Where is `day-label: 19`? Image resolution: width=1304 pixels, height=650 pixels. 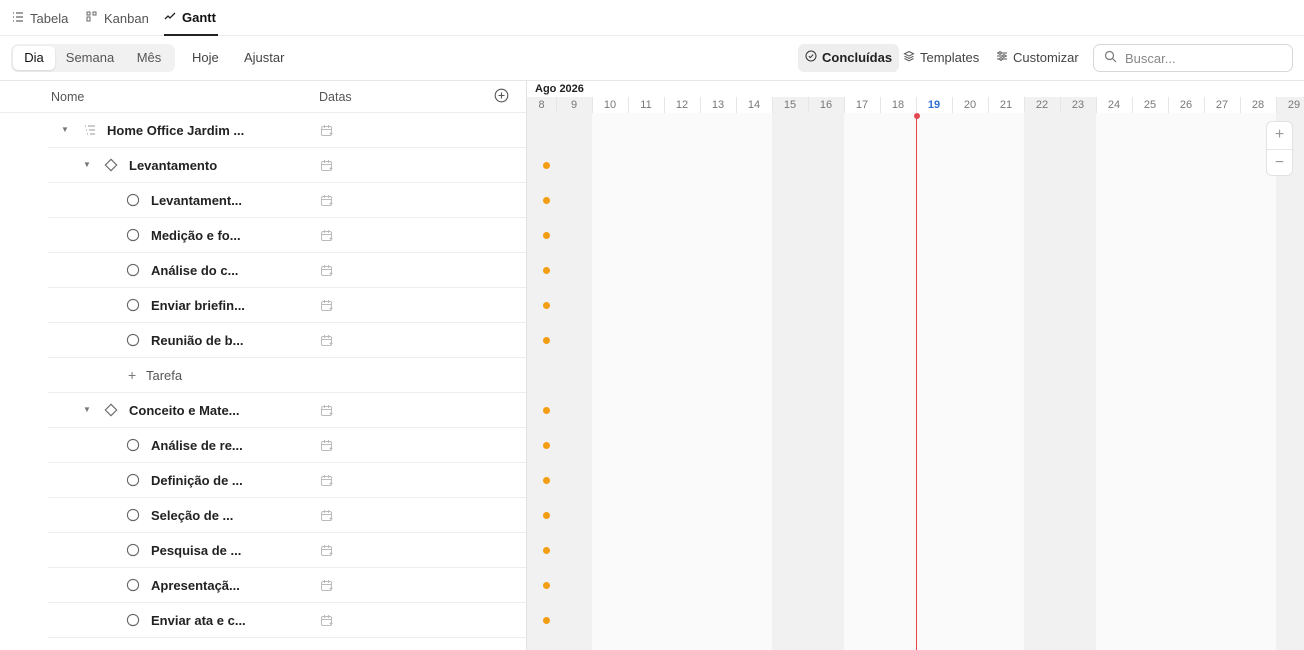 day-label: 19 is located at coordinates (934, 105).